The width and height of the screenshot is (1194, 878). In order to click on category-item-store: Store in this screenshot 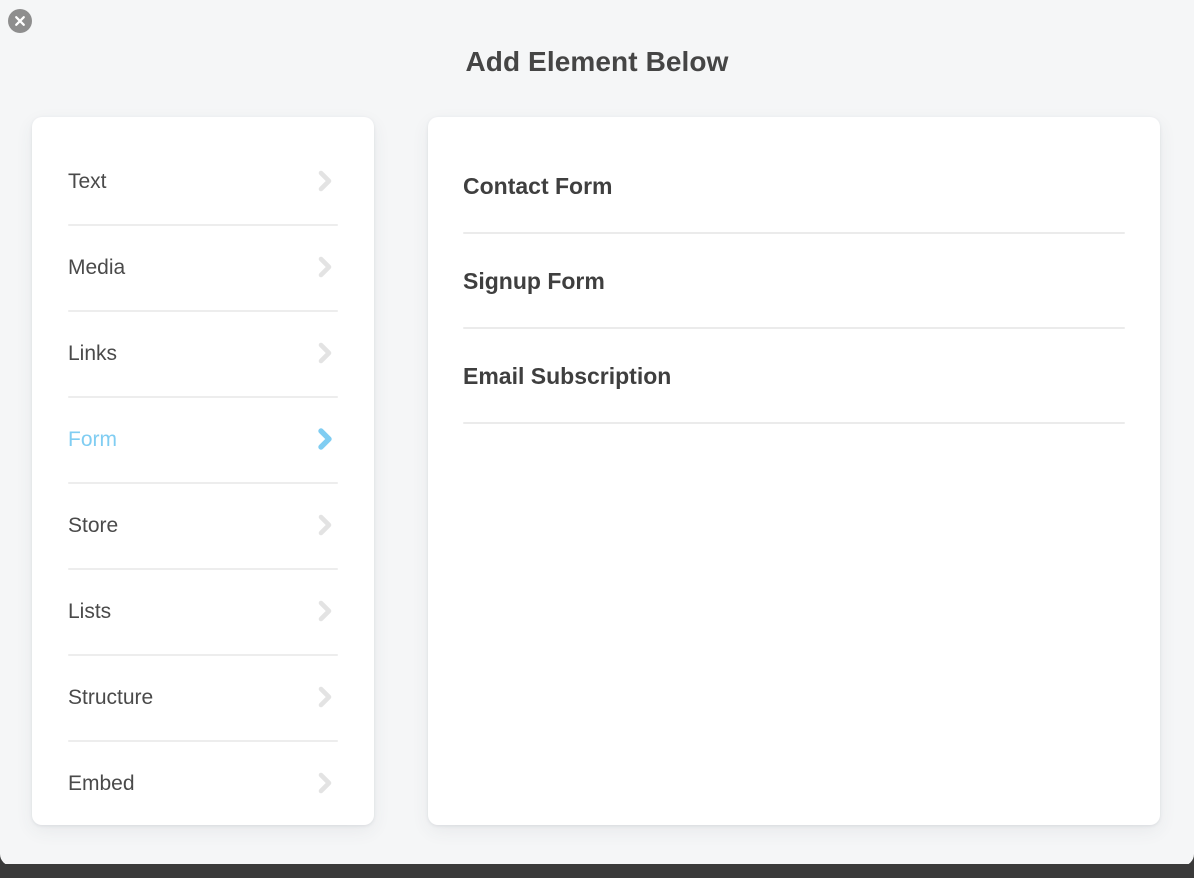, I will do `click(203, 525)`.